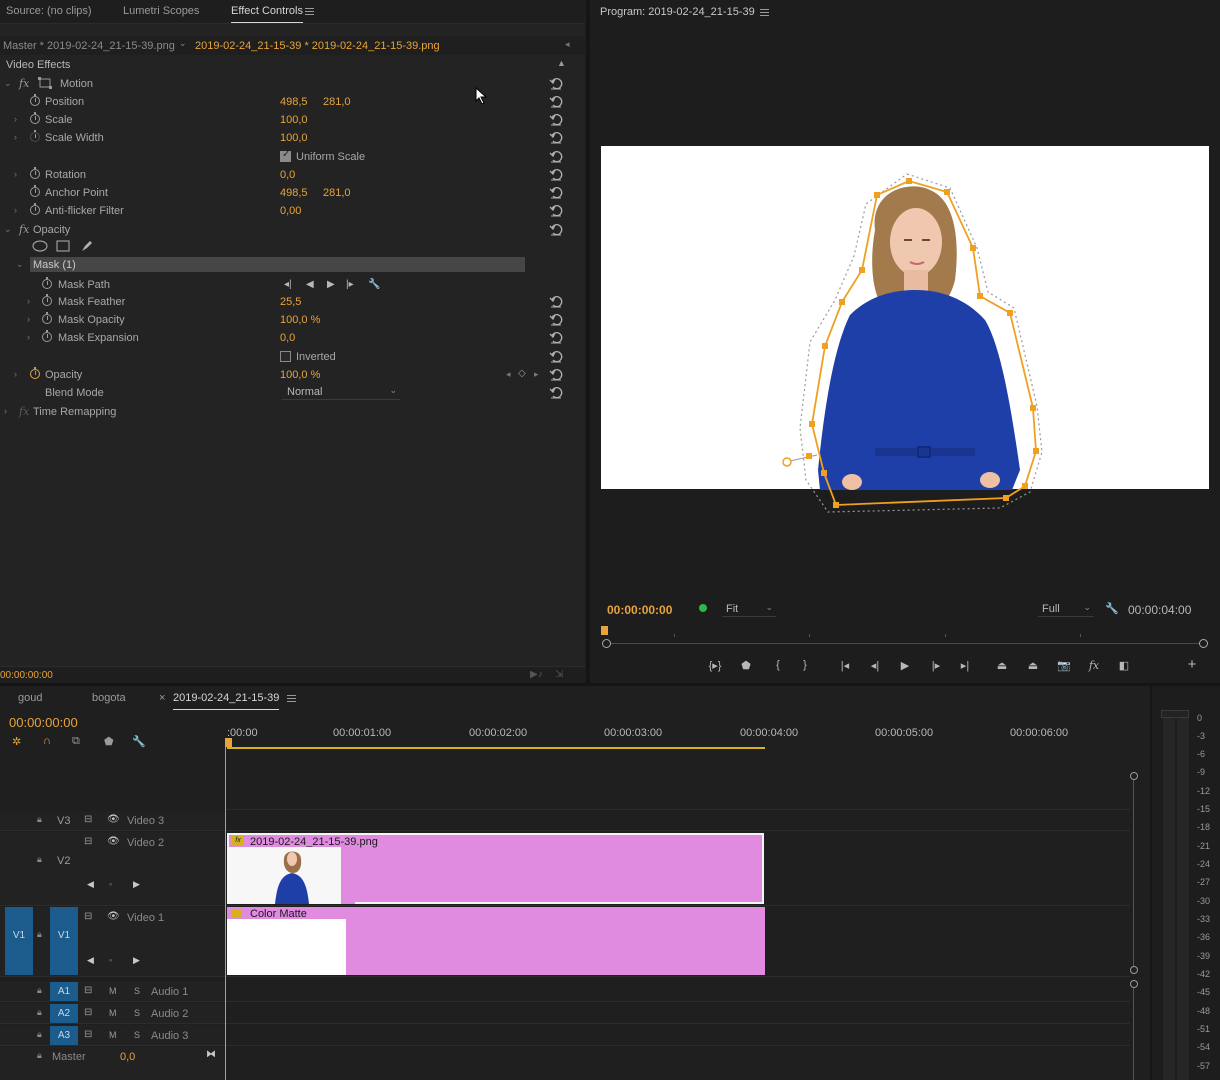  I want to click on timeline-timecode: 00:00:00:00, so click(43, 722).